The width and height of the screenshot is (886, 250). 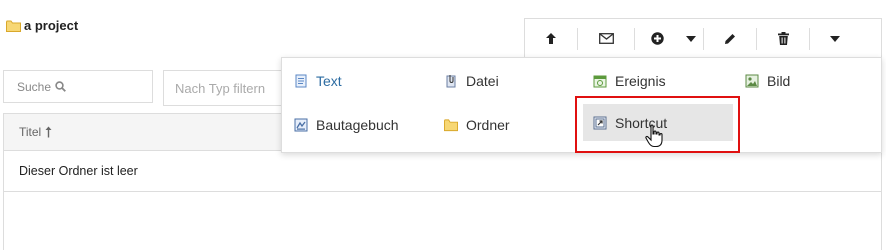 What do you see at coordinates (779, 80) in the screenshot?
I see `menu-item-label: Bild` at bounding box center [779, 80].